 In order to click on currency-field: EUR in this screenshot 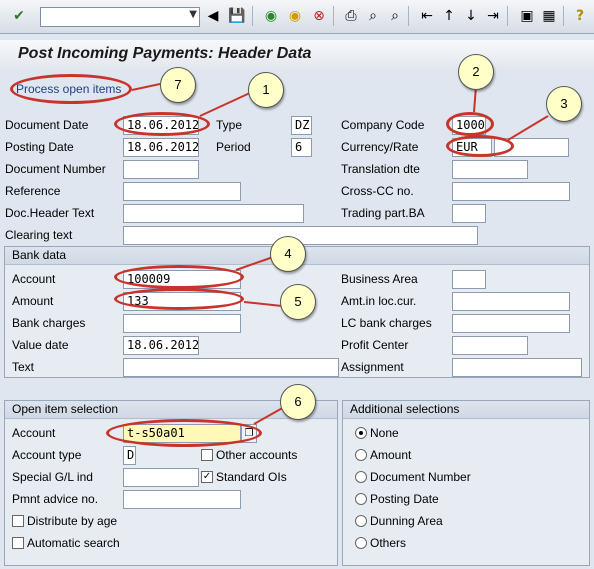, I will do `click(472, 147)`.